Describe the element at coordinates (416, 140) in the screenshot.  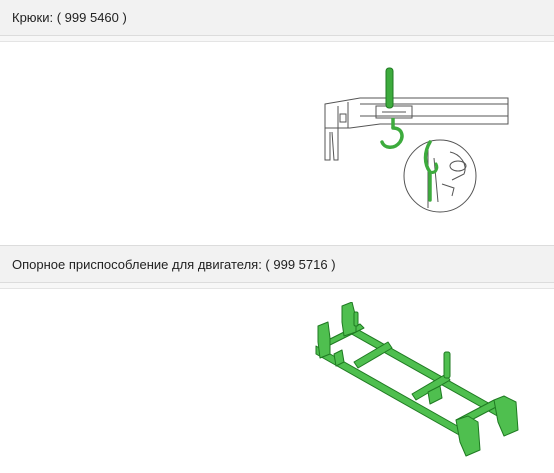
I see `hooks-illustration` at that location.